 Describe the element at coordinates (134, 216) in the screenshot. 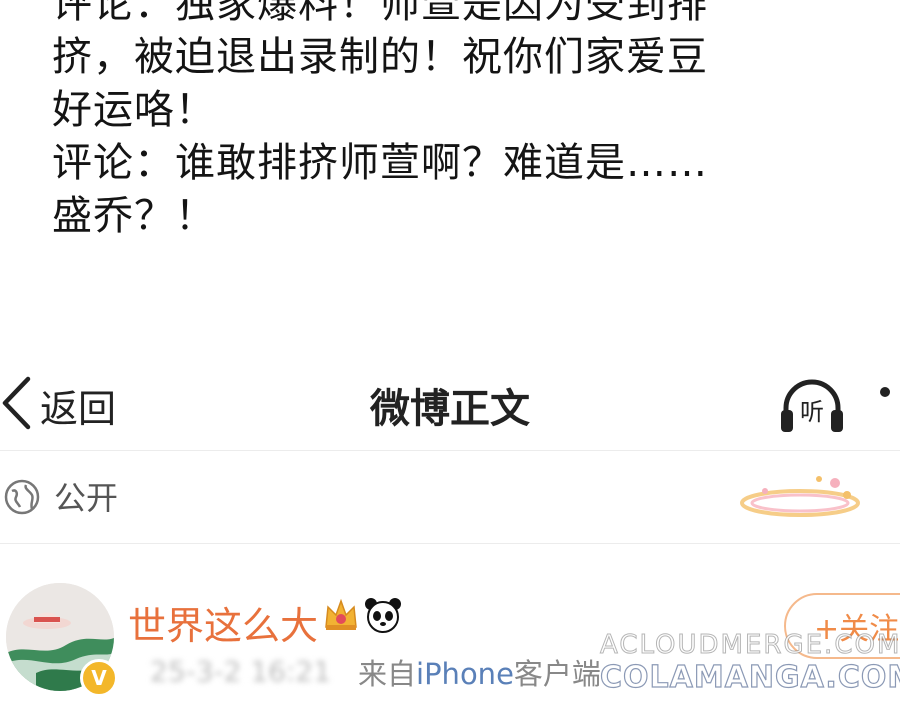

I see `caption-line: 盛乔？！` at that location.